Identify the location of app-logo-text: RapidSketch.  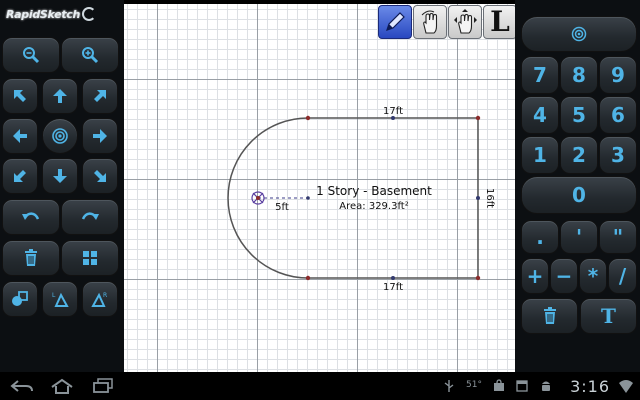
(43, 14).